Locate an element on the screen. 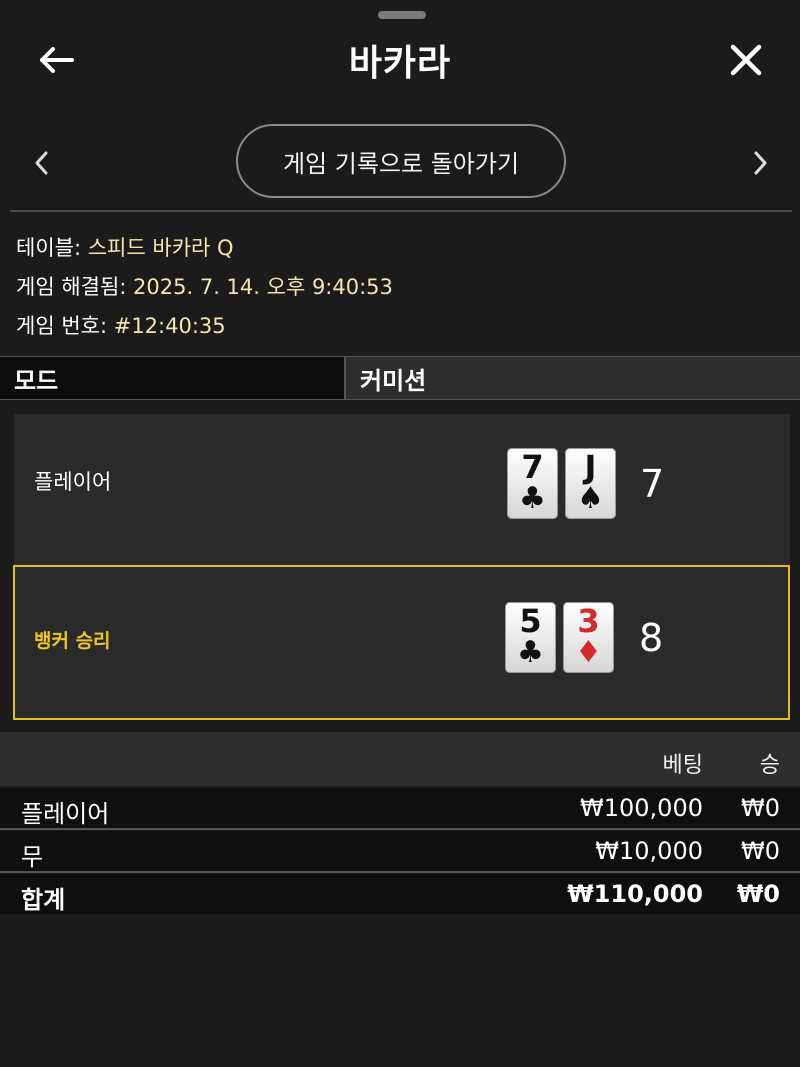 Image resolution: width=800 pixels, height=1067 pixels. banker-card-1: 5 ♣ is located at coordinates (530, 637).